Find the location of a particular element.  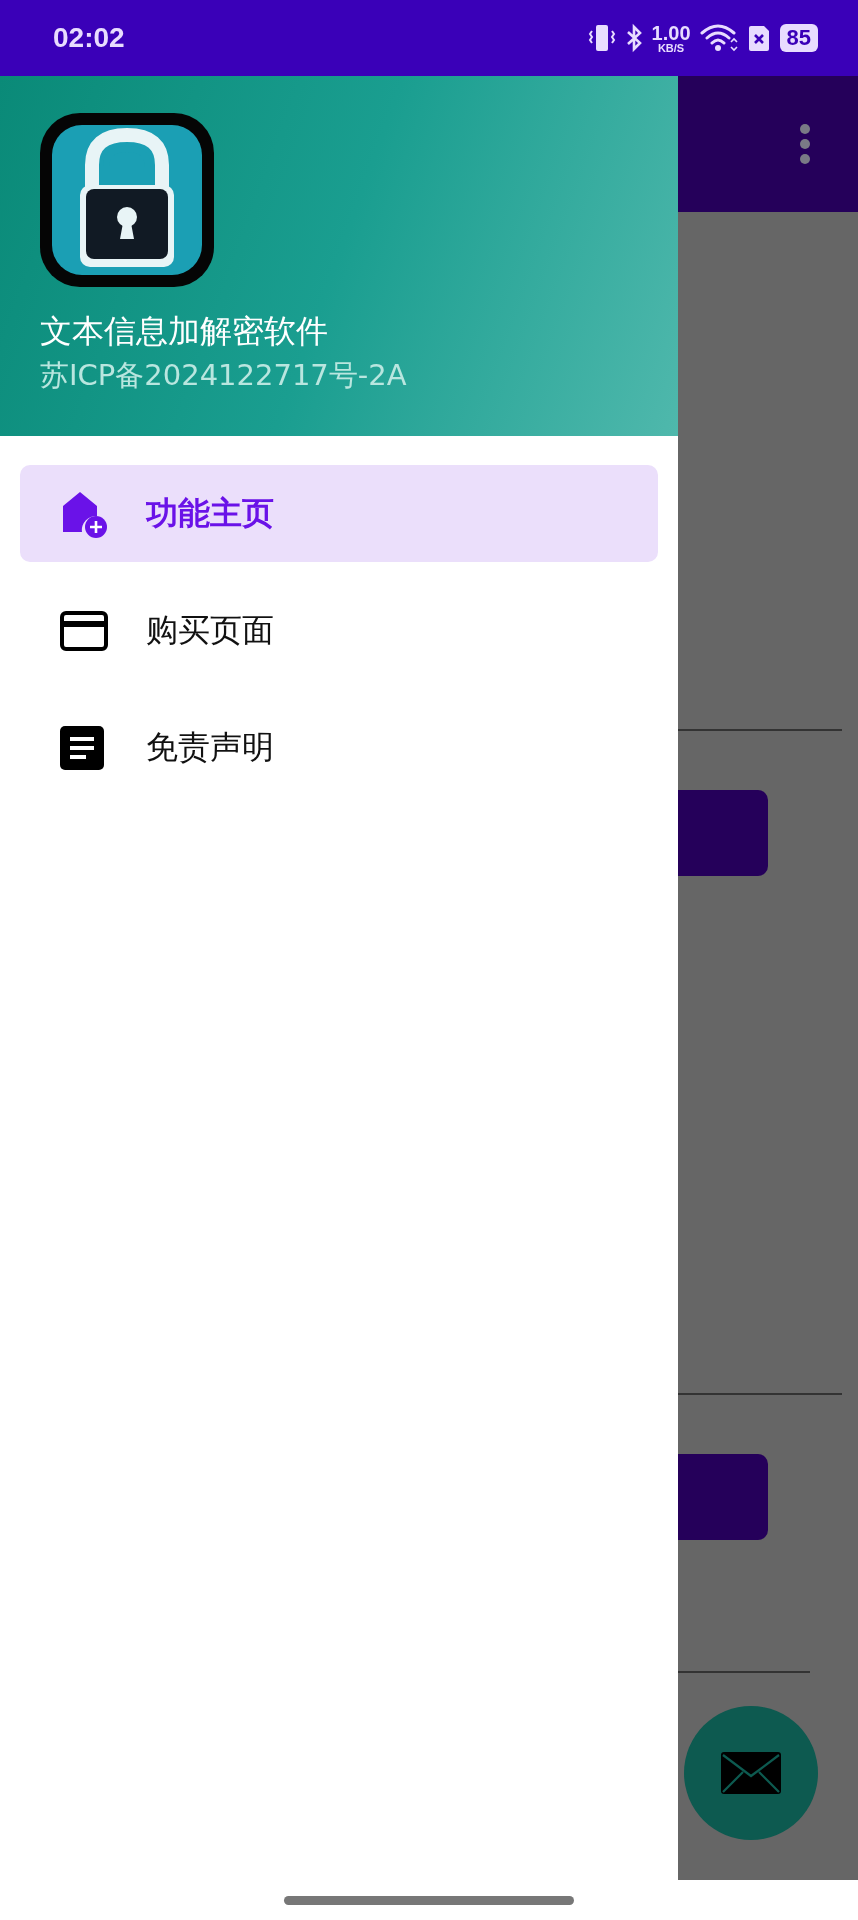

drawer-menu-item: 免责声明 is located at coordinates (339, 747).